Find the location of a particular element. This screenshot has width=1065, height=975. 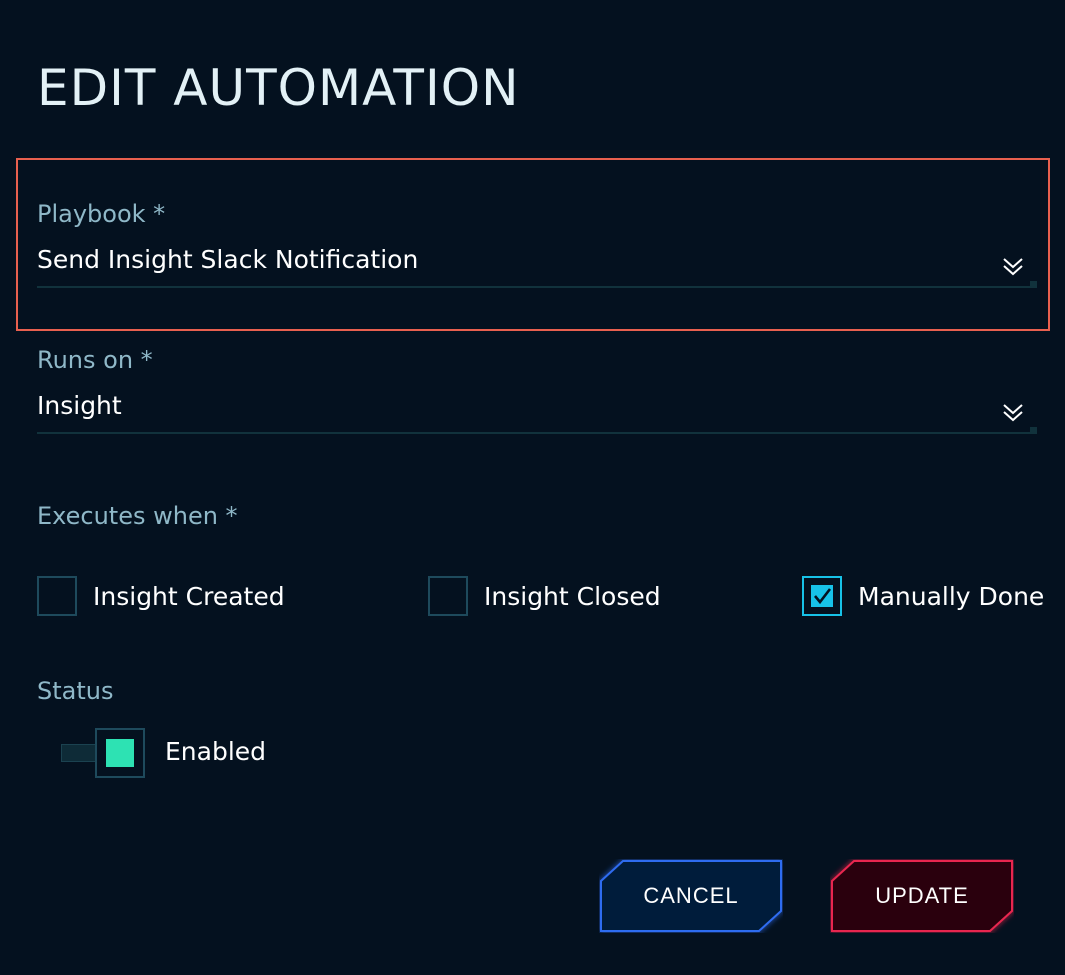

cancel-button-label: CANCEL is located at coordinates (691, 895).